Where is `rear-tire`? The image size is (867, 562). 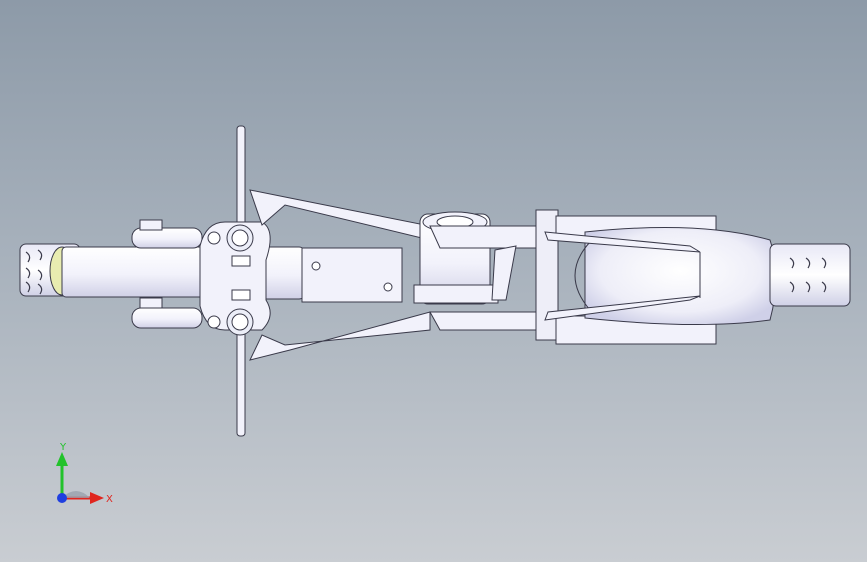
rear-tire is located at coordinates (810, 275).